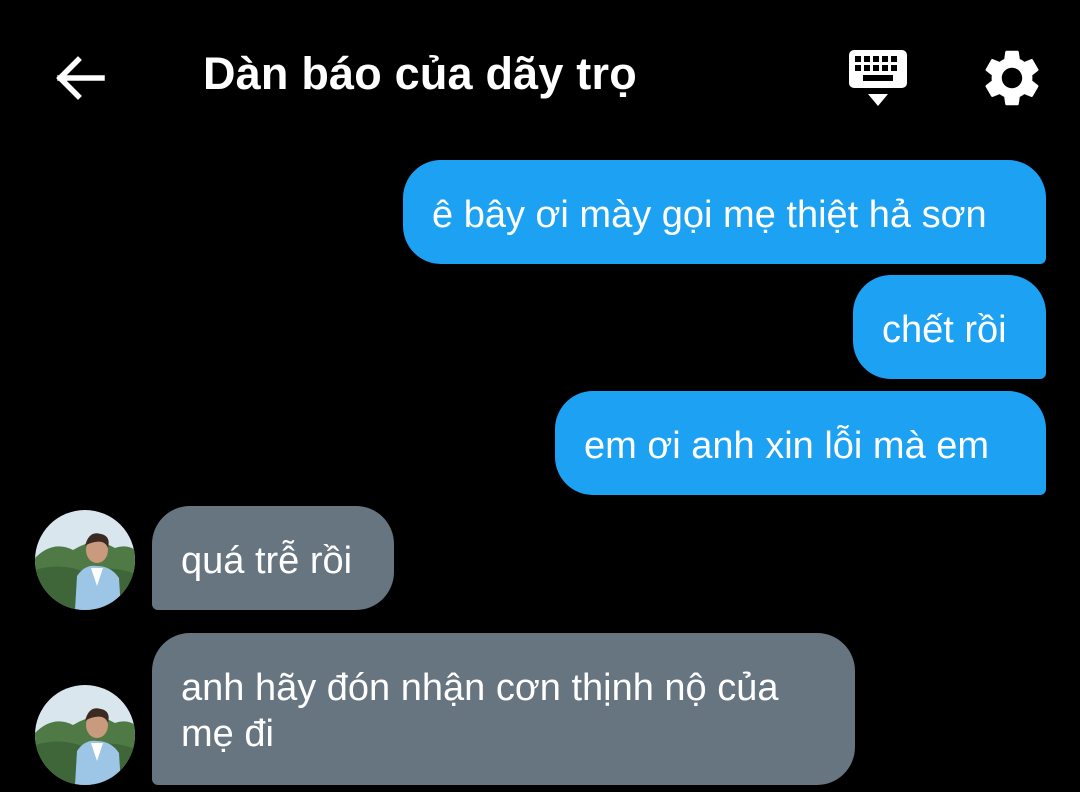 The width and height of the screenshot is (1080, 792). What do you see at coordinates (267, 561) in the screenshot?
I see `message-text: quá trễ rồi` at bounding box center [267, 561].